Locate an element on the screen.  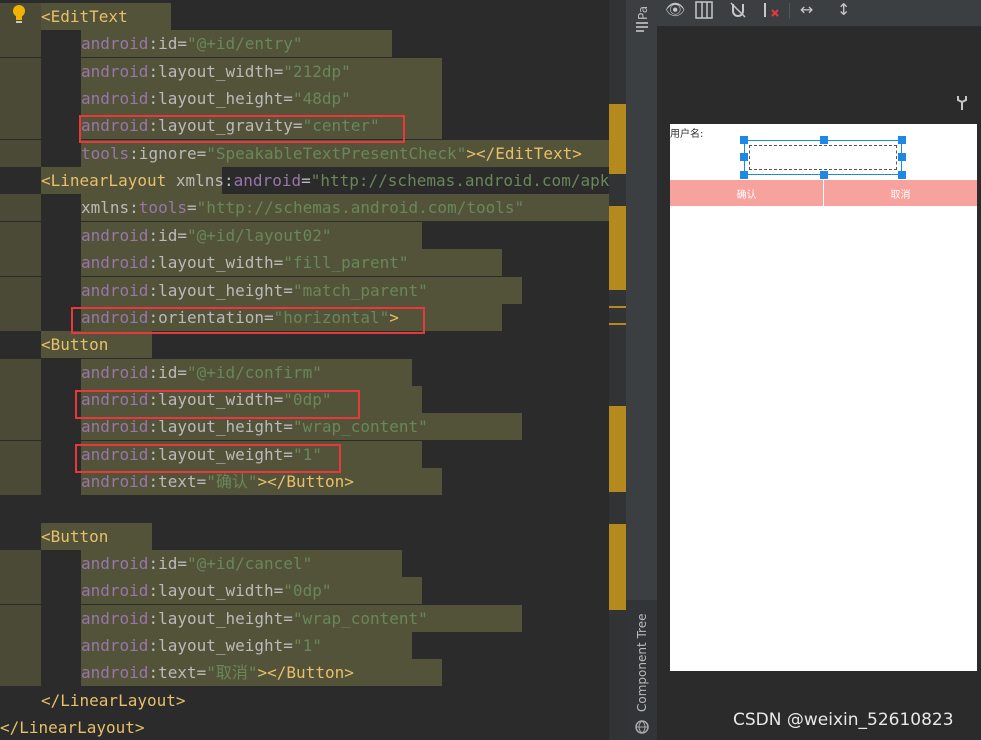
code-token: ></EditText> is located at coordinates (524, 153).